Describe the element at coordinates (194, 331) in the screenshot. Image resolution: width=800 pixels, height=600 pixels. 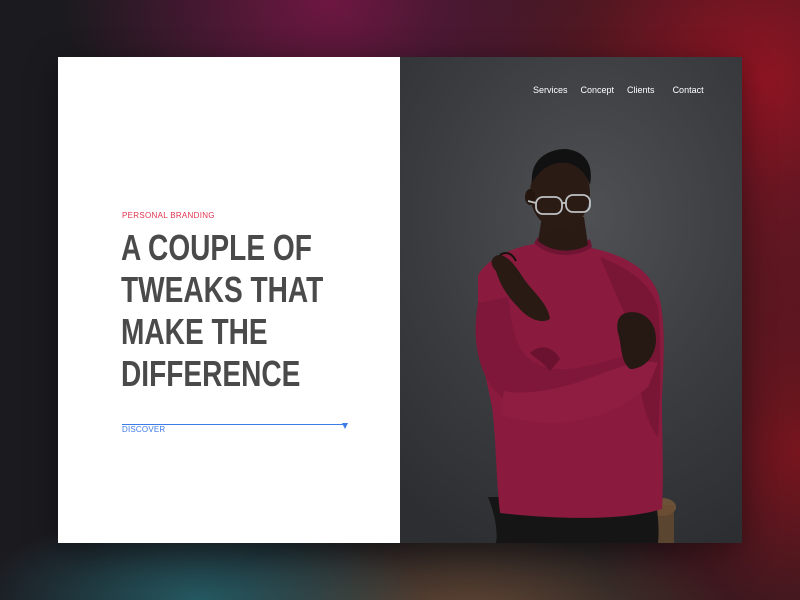
I see `headline-line-3: MAKE THE` at that location.